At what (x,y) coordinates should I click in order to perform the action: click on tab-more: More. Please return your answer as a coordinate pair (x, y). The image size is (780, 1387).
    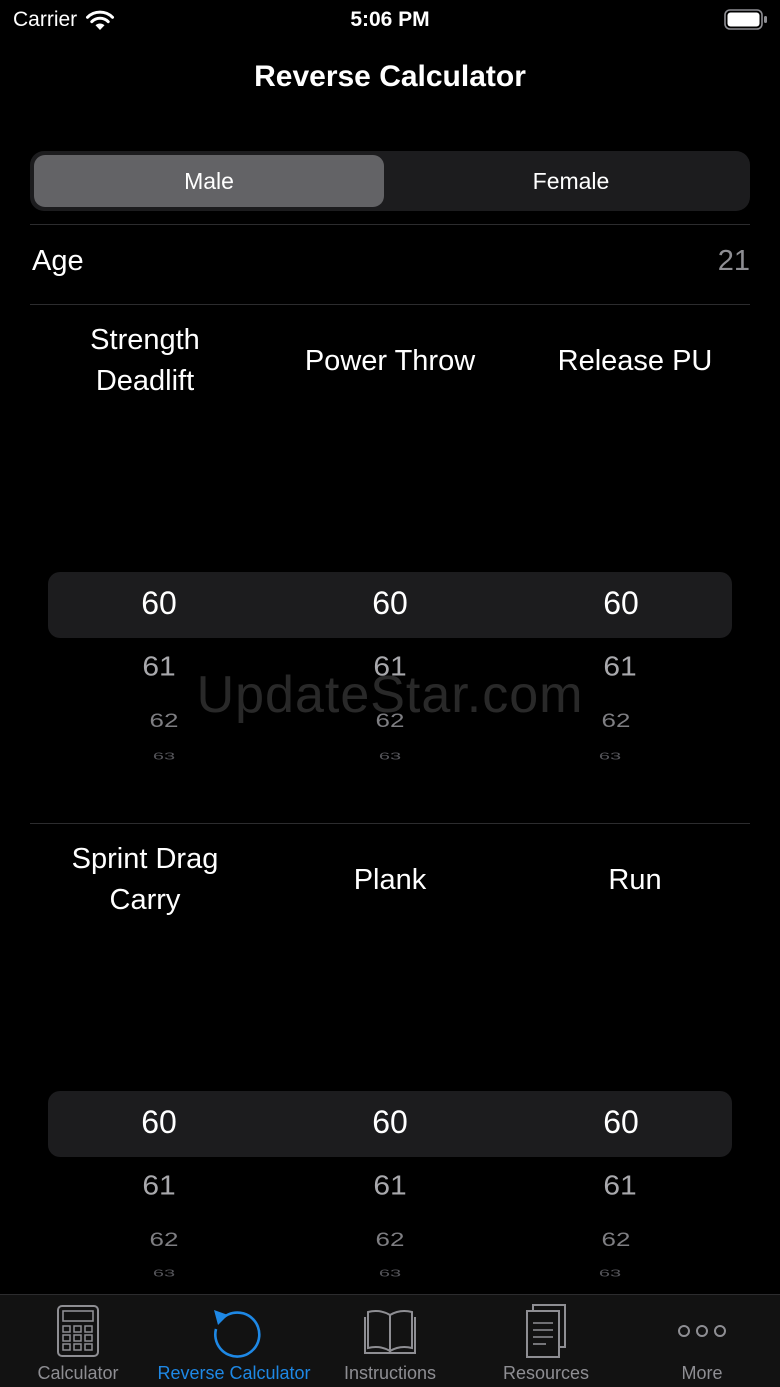
    Looking at the image, I should click on (702, 1341).